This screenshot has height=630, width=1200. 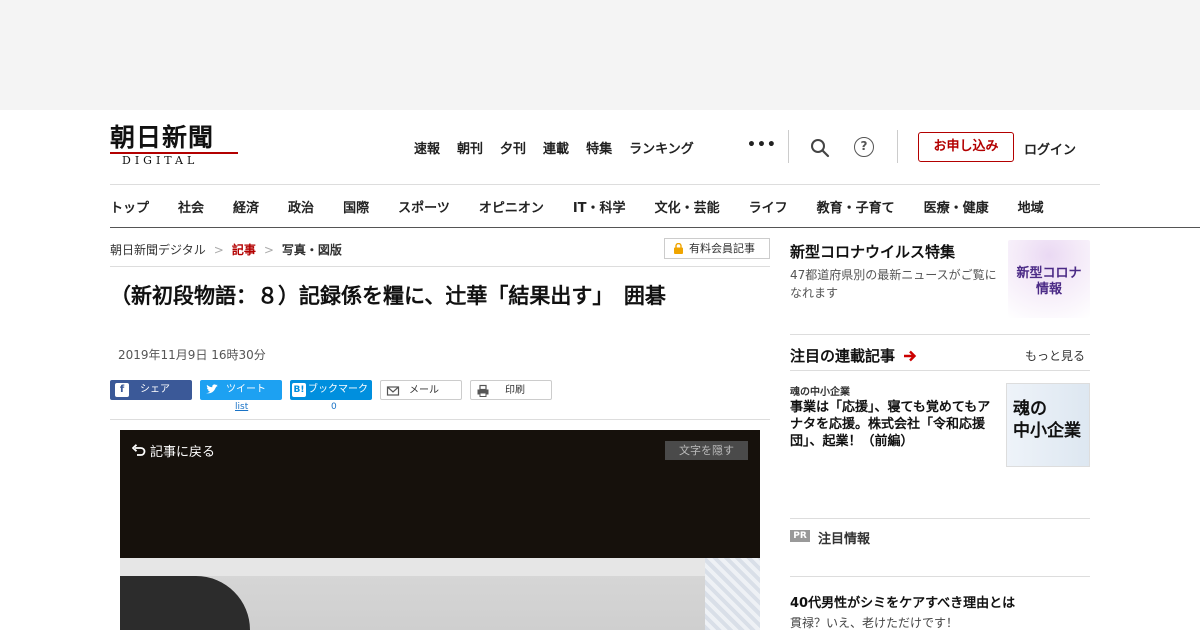 What do you see at coordinates (483, 390) in the screenshot?
I see `printer-icon` at bounding box center [483, 390].